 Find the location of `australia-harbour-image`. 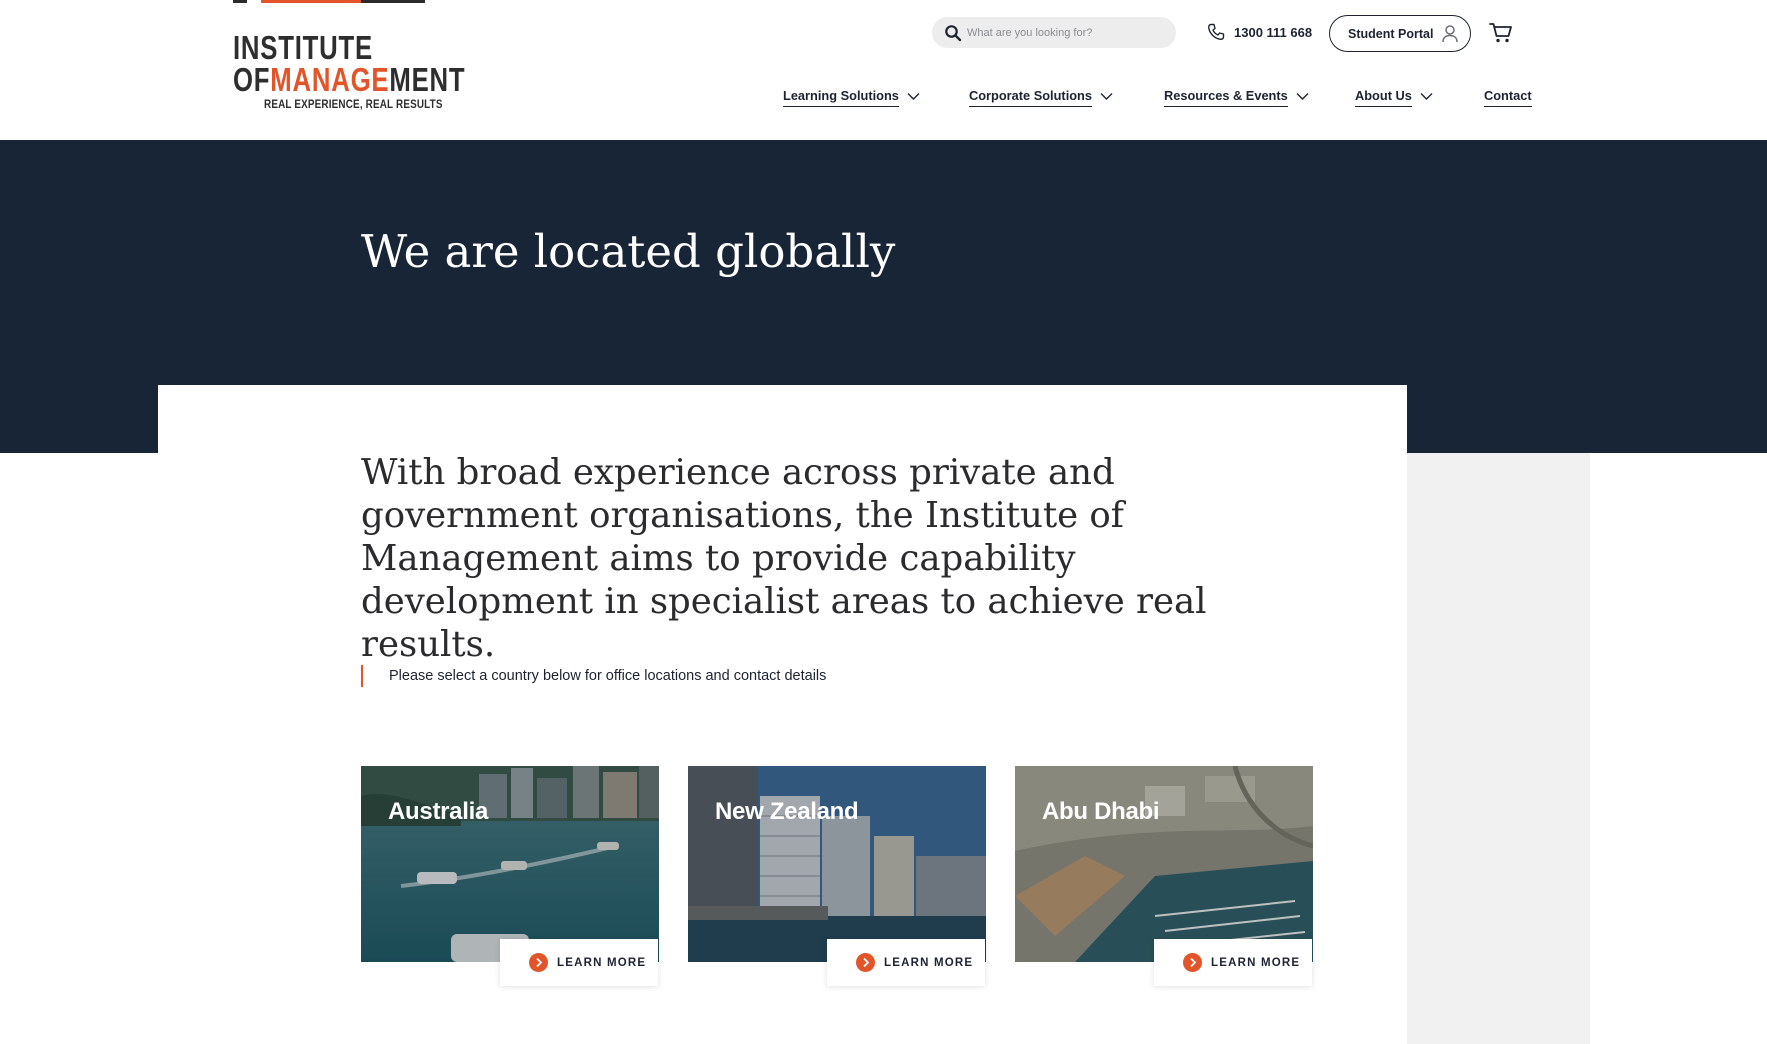

australia-harbour-image is located at coordinates (510, 864).